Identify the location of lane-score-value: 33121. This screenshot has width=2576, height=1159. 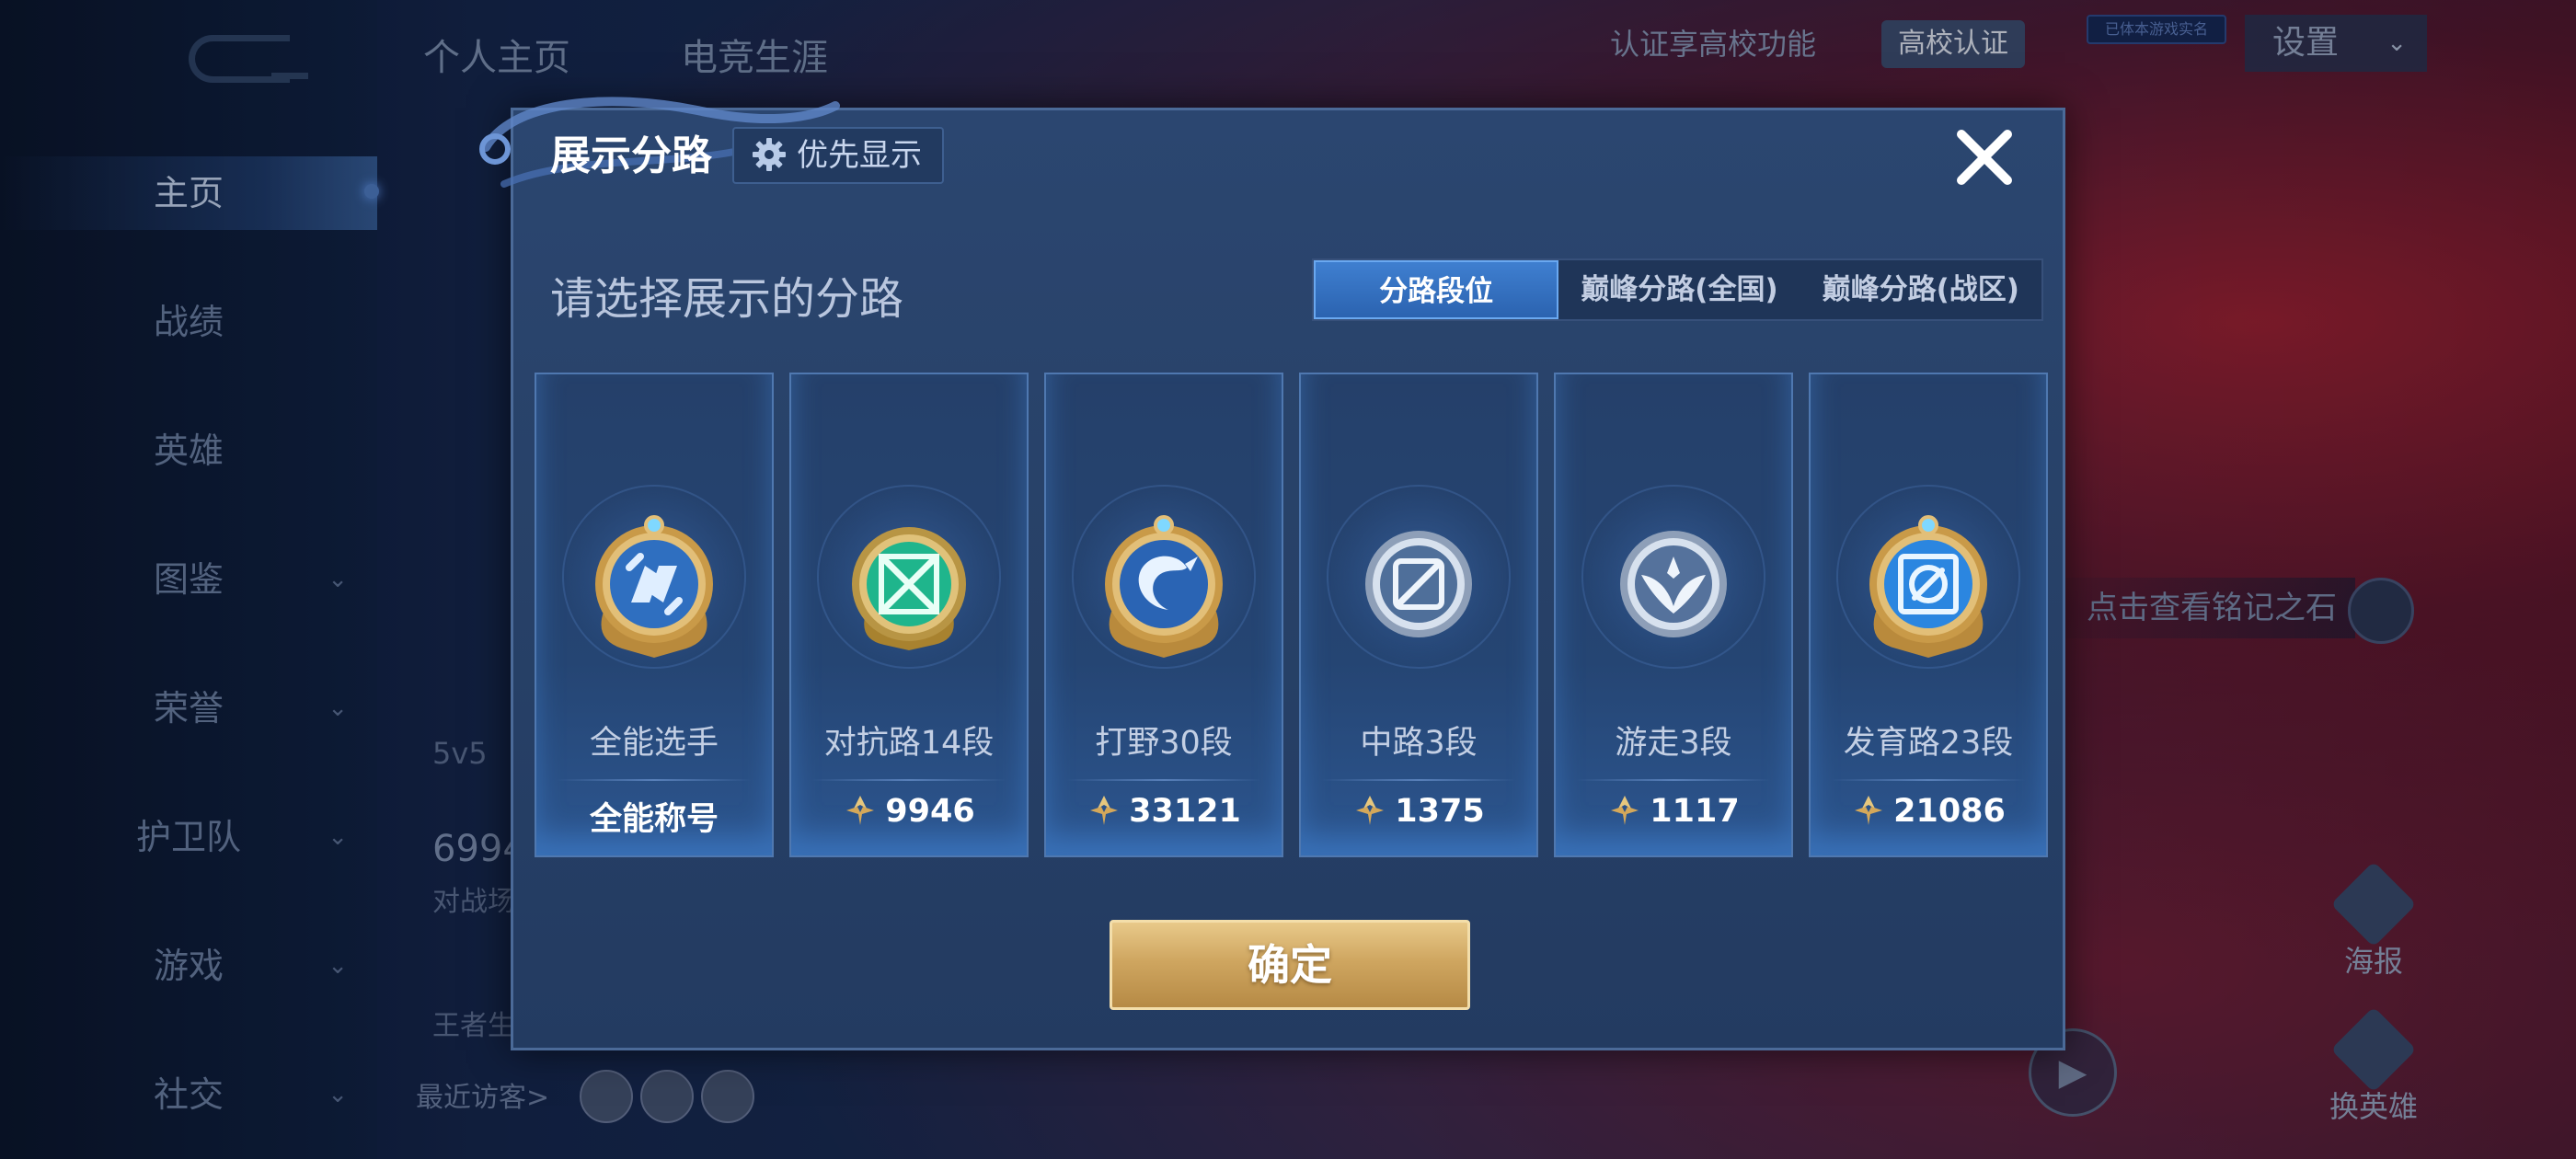
(1185, 811).